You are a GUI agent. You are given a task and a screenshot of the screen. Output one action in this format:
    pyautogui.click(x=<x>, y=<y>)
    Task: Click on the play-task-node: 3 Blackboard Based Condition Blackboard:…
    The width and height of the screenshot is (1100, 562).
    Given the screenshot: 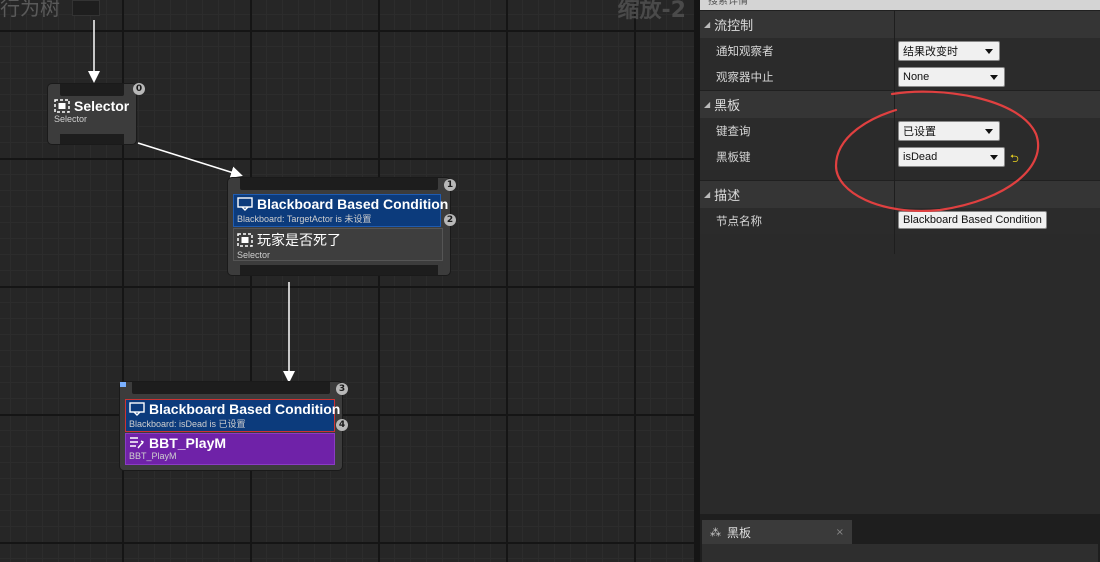 What is the action you would take?
    pyautogui.click(x=234, y=426)
    